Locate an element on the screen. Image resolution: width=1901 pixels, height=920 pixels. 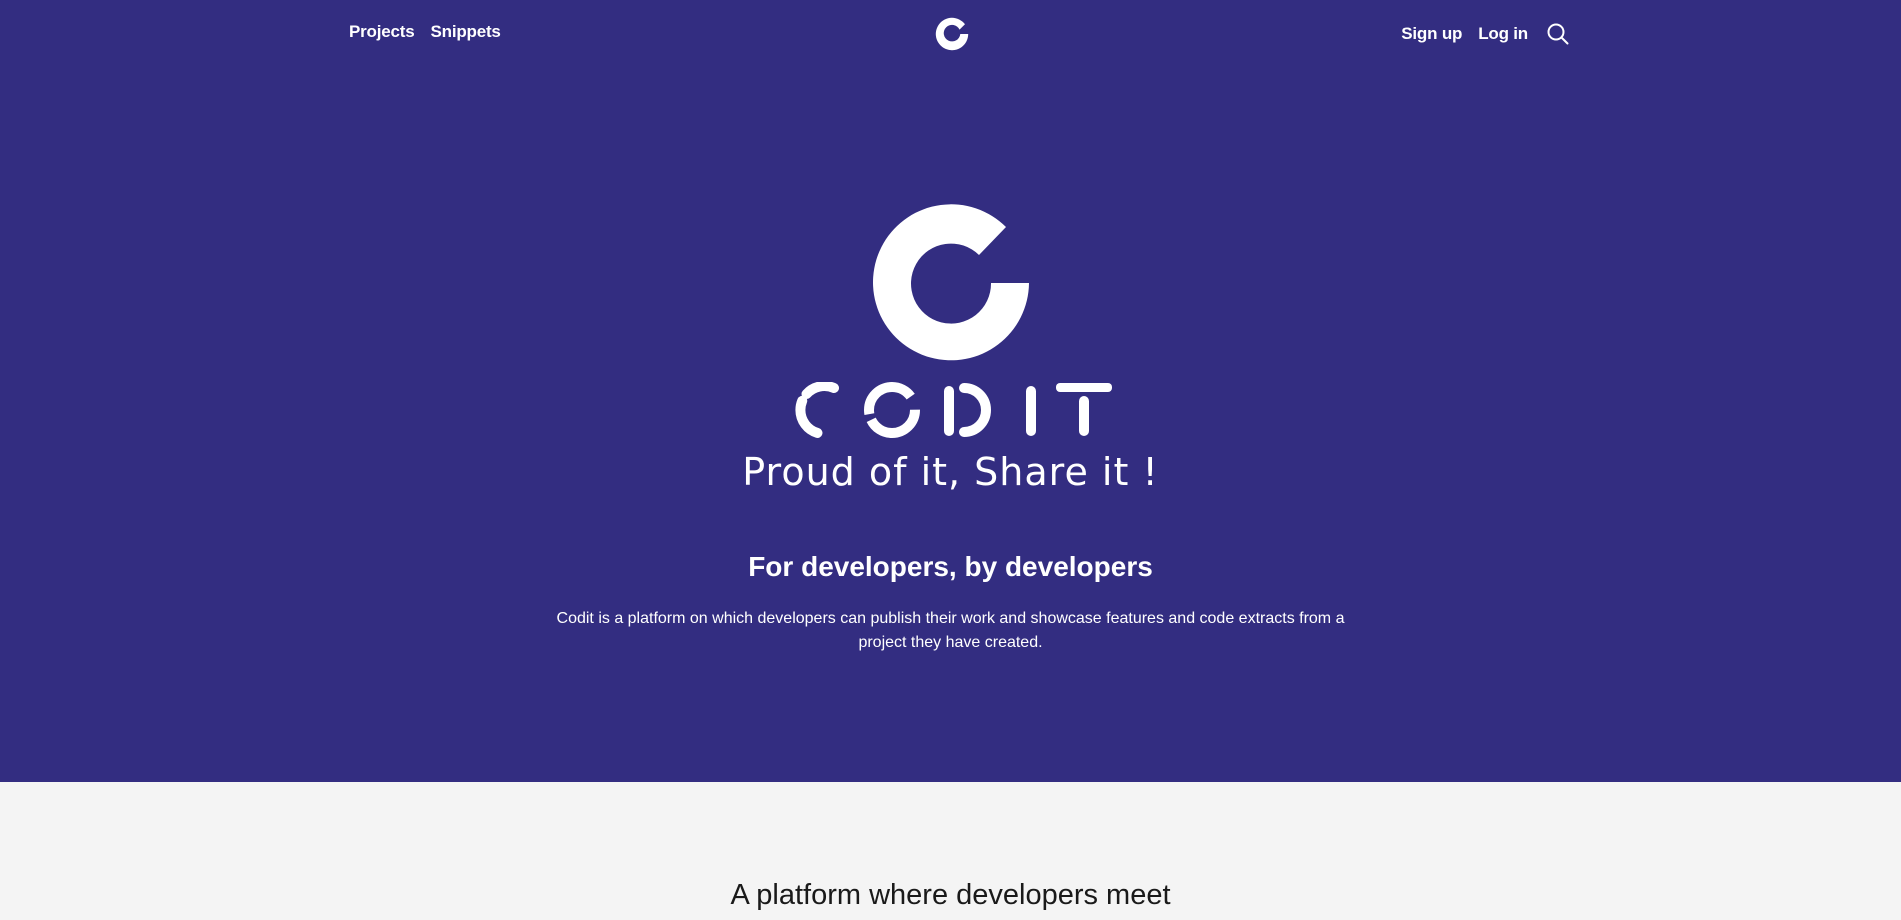
nav-left: Projects Snippets is located at coordinates (425, 32).